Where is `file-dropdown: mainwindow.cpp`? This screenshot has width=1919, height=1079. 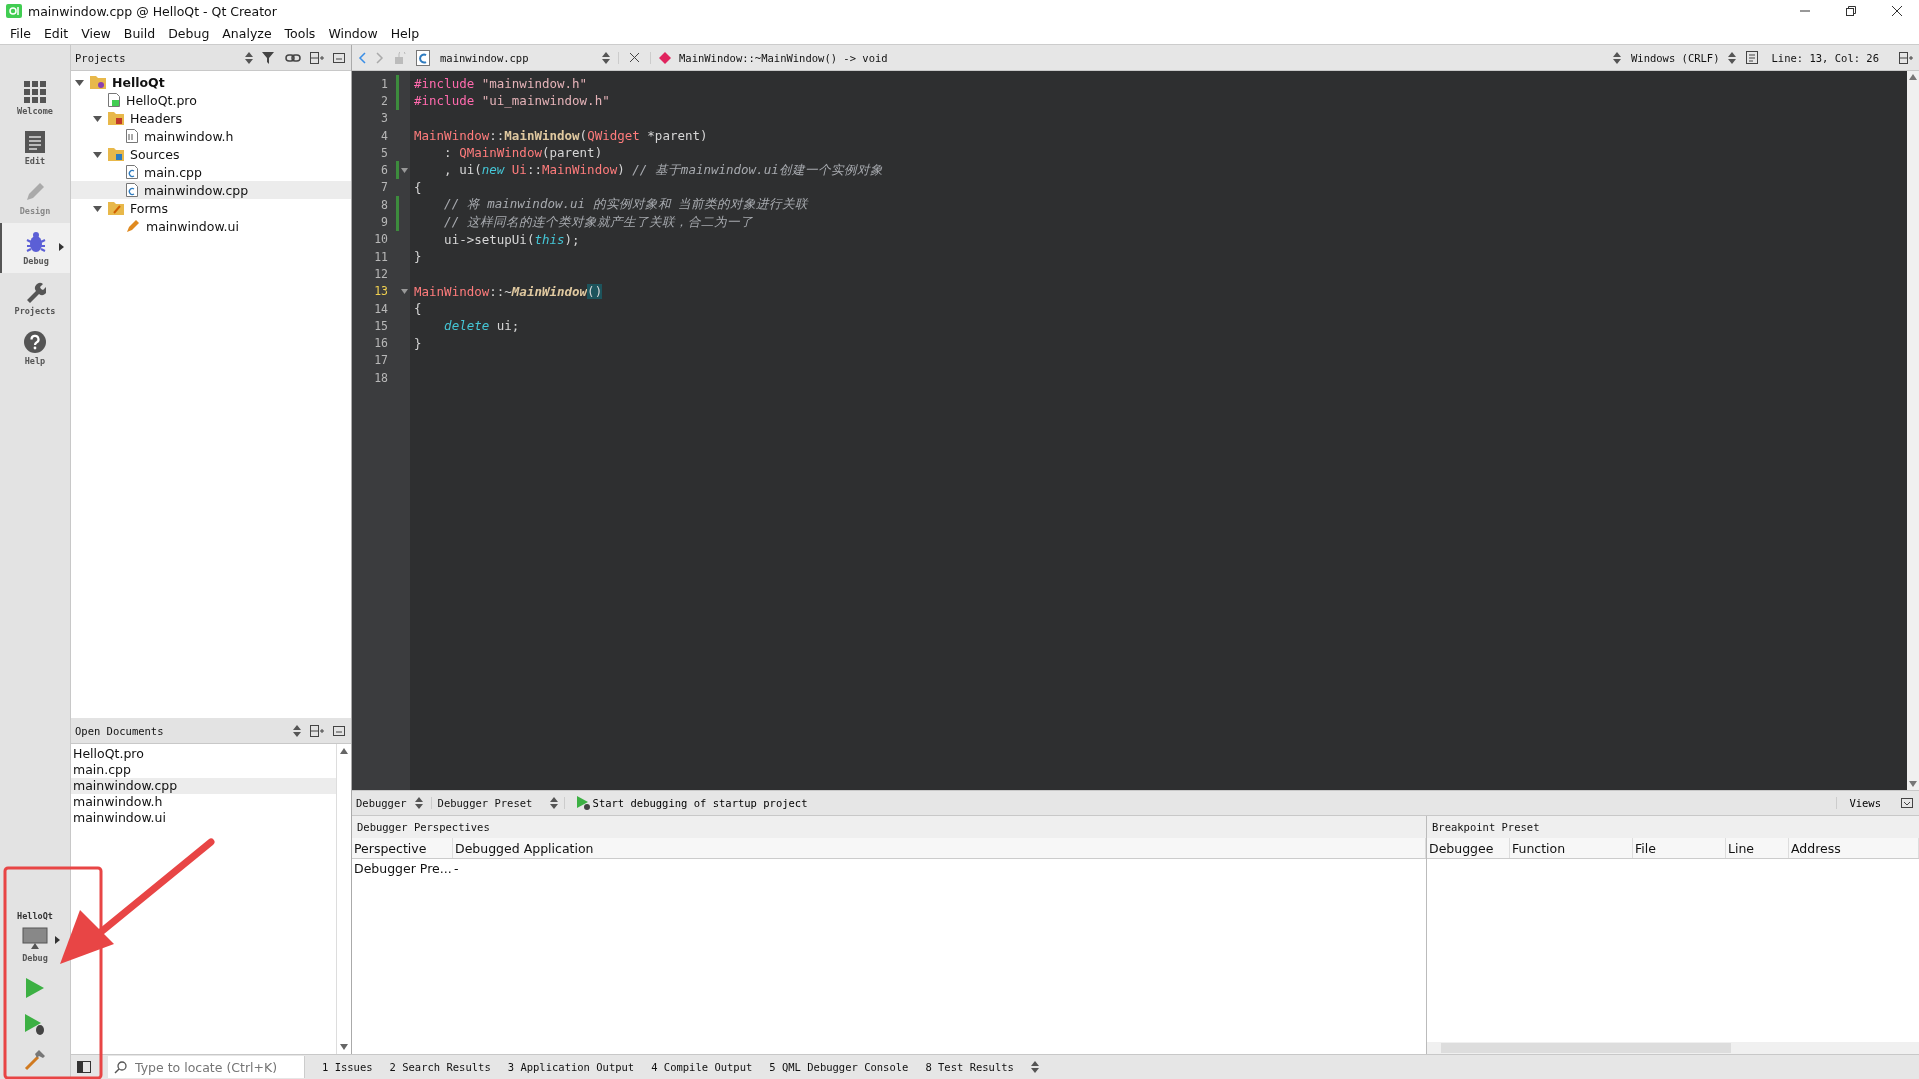
file-dropdown: mainwindow.cpp is located at coordinates (529, 57).